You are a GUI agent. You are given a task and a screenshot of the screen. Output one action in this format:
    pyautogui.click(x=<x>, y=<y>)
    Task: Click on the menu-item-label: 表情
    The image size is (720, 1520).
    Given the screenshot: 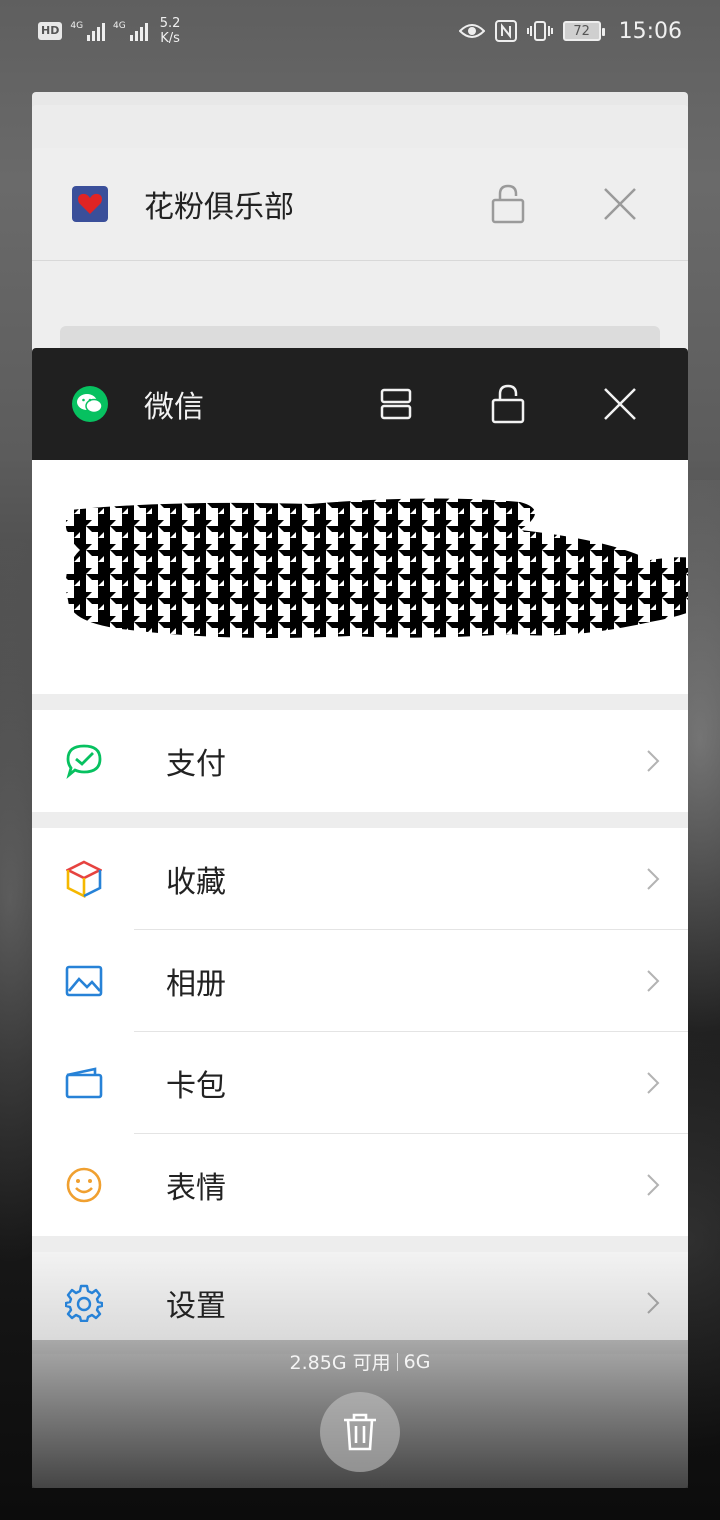 What is the action you would take?
    pyautogui.click(x=196, y=1188)
    